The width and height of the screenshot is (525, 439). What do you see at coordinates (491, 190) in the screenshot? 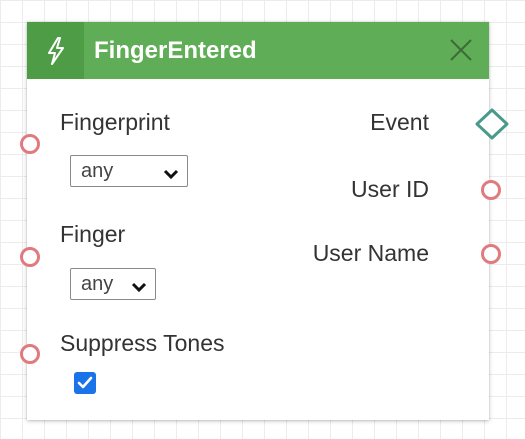
I see `output-port-user-id` at bounding box center [491, 190].